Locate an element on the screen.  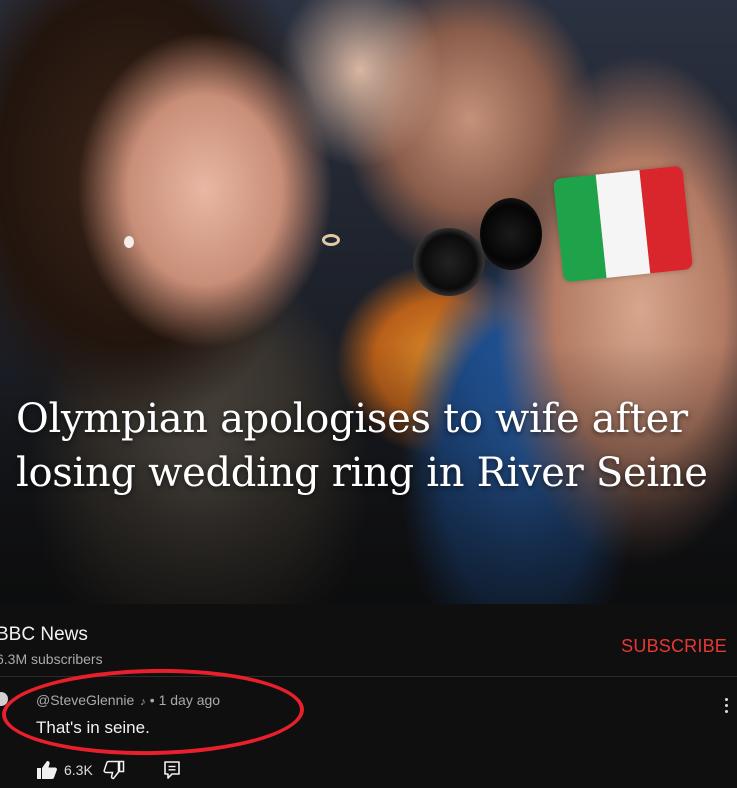
thumbs-down-icon is located at coordinates (114, 770).